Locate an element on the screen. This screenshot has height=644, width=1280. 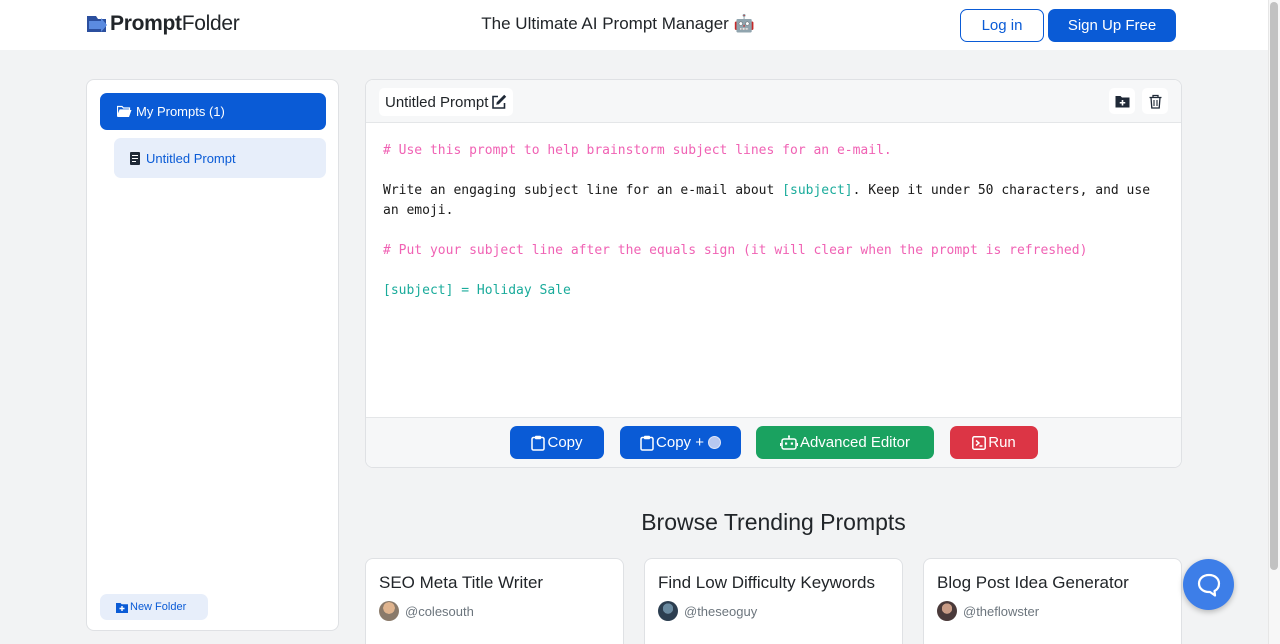
new-folder-button: New Folder is located at coordinates (154, 607).